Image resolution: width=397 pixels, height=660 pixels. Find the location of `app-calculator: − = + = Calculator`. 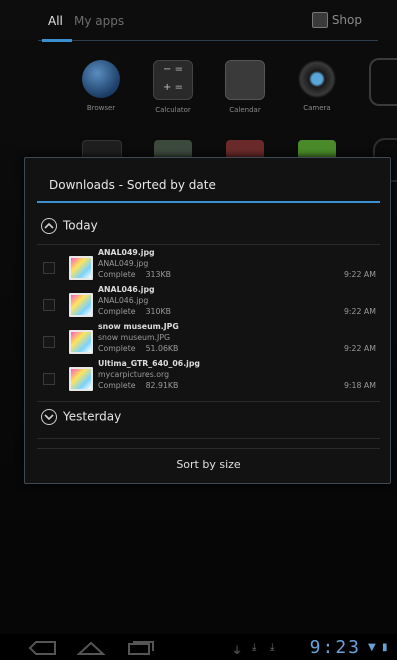

app-calculator: − = + = Calculator is located at coordinates (173, 87).